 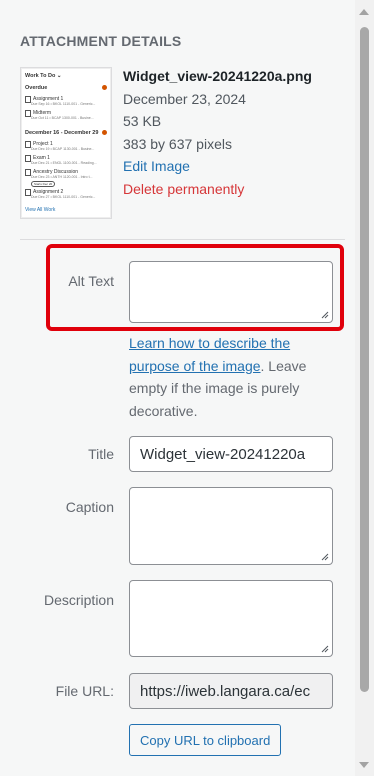 What do you see at coordinates (217, 166) in the screenshot?
I see `edit-image-link: Edit Image` at bounding box center [217, 166].